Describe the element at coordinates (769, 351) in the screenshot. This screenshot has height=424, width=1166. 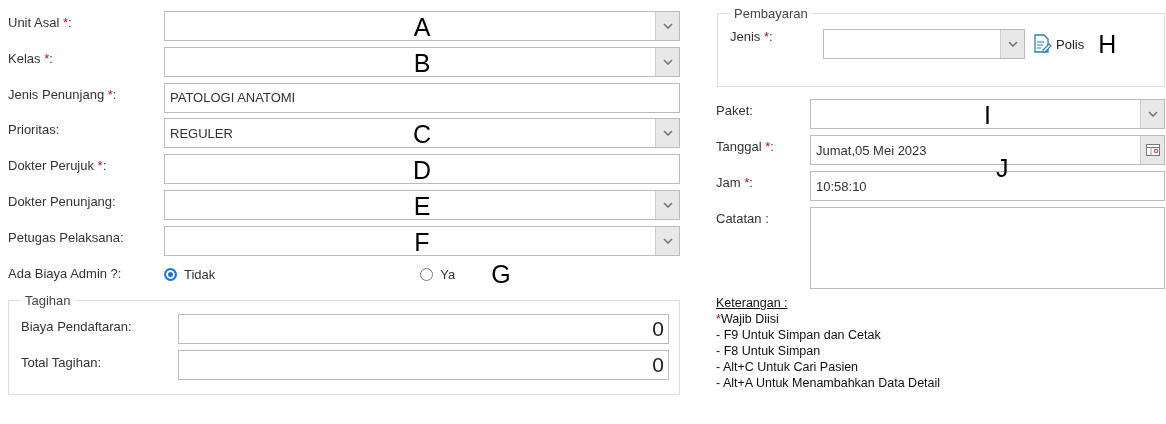
I see `note-line: - F8 Untuk Simpan` at that location.